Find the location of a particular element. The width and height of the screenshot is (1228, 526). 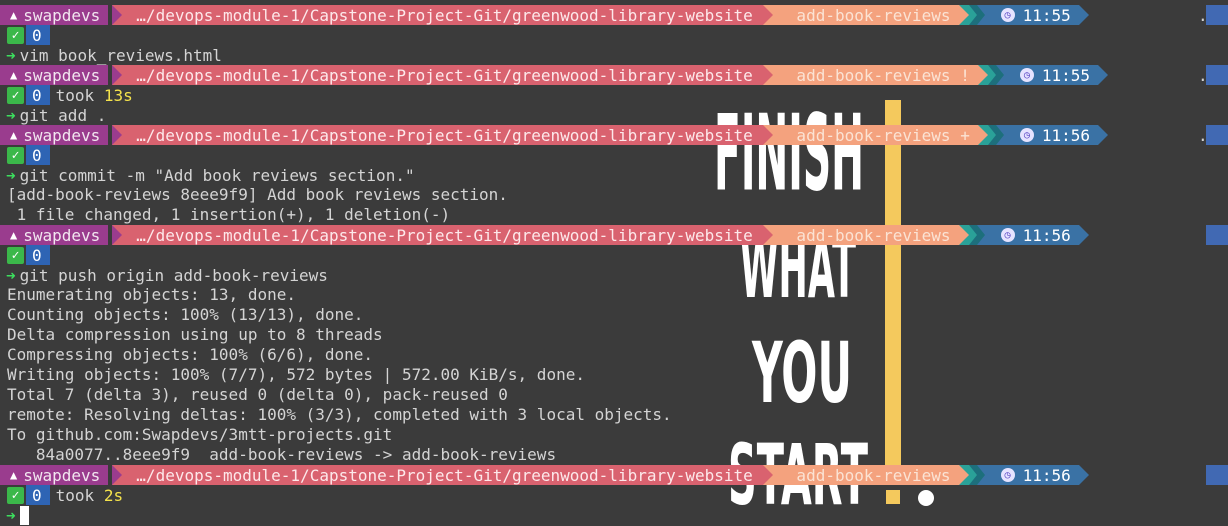

output-line: Delta compression using up to 8 threads is located at coordinates (195, 334).